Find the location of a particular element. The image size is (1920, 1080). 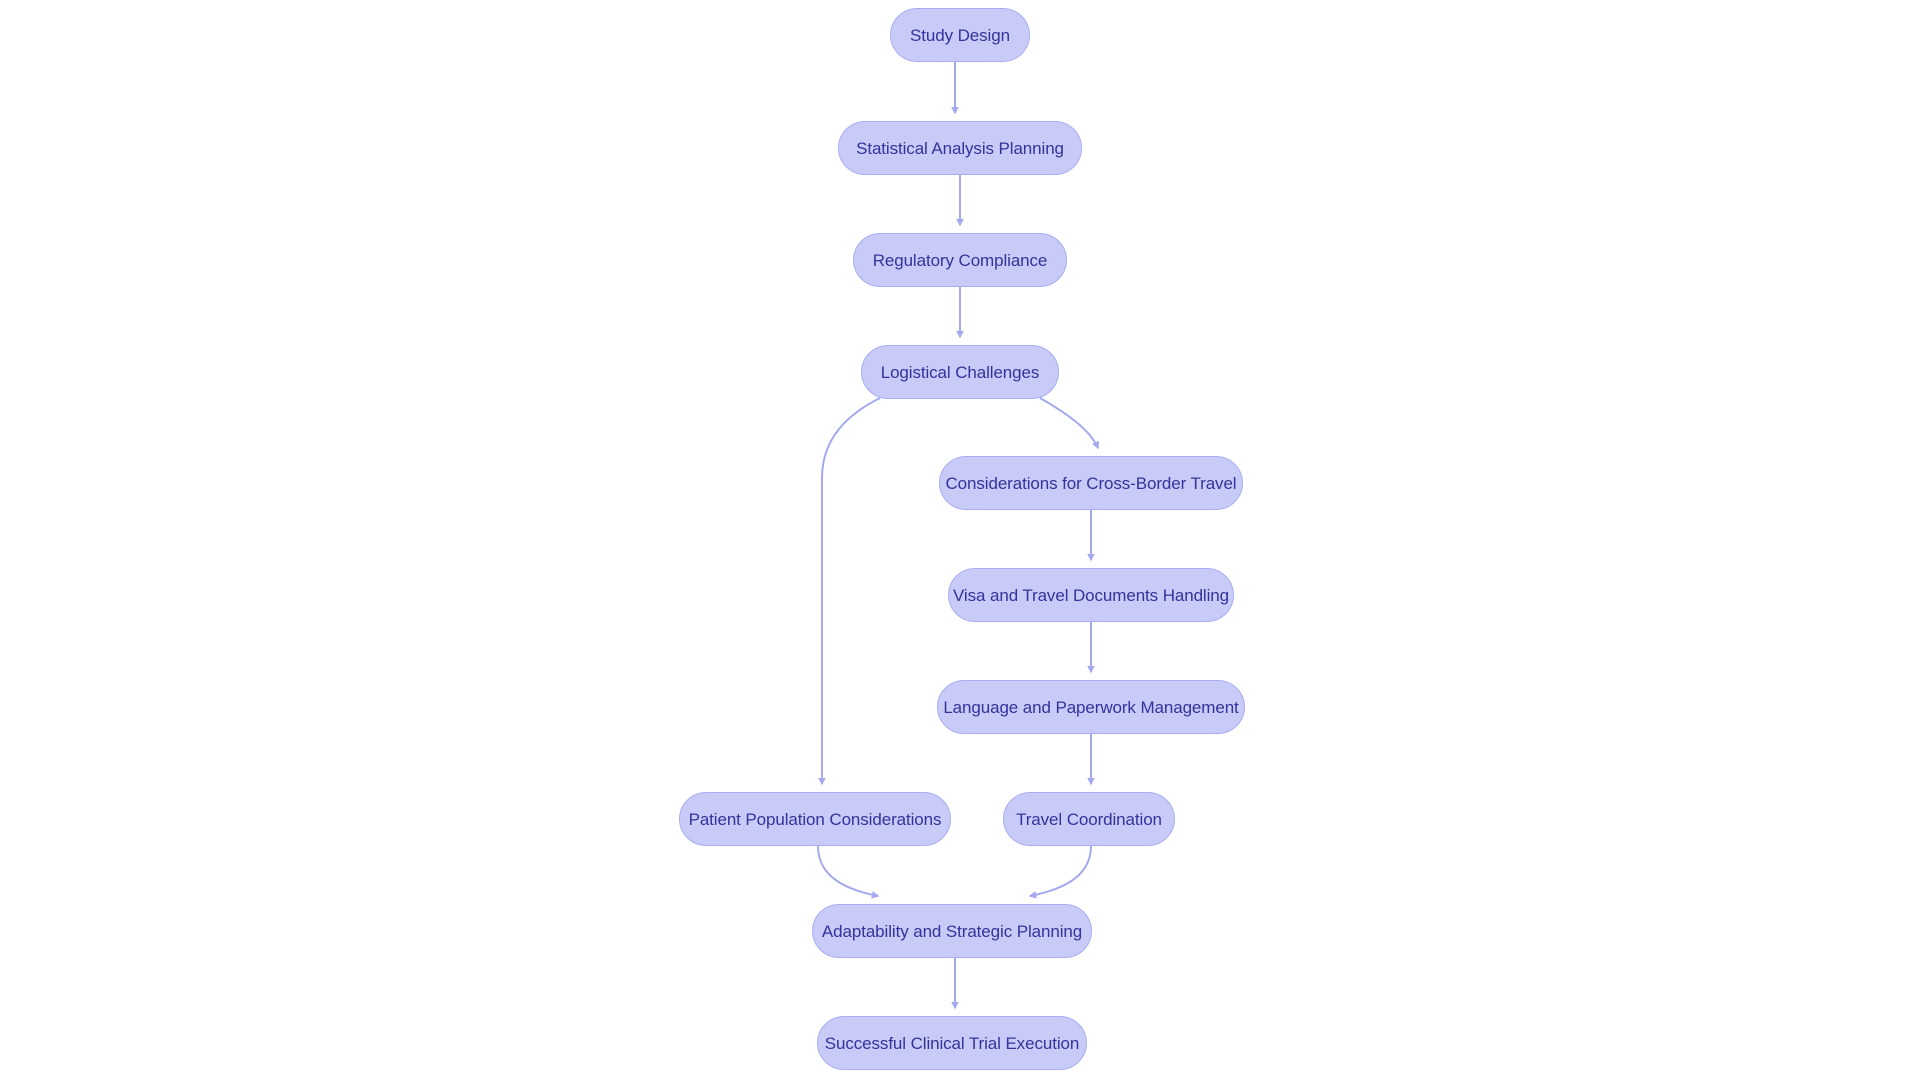

flowchart-node-language-paperwork: Language and Paperwork Management is located at coordinates (1091, 707).